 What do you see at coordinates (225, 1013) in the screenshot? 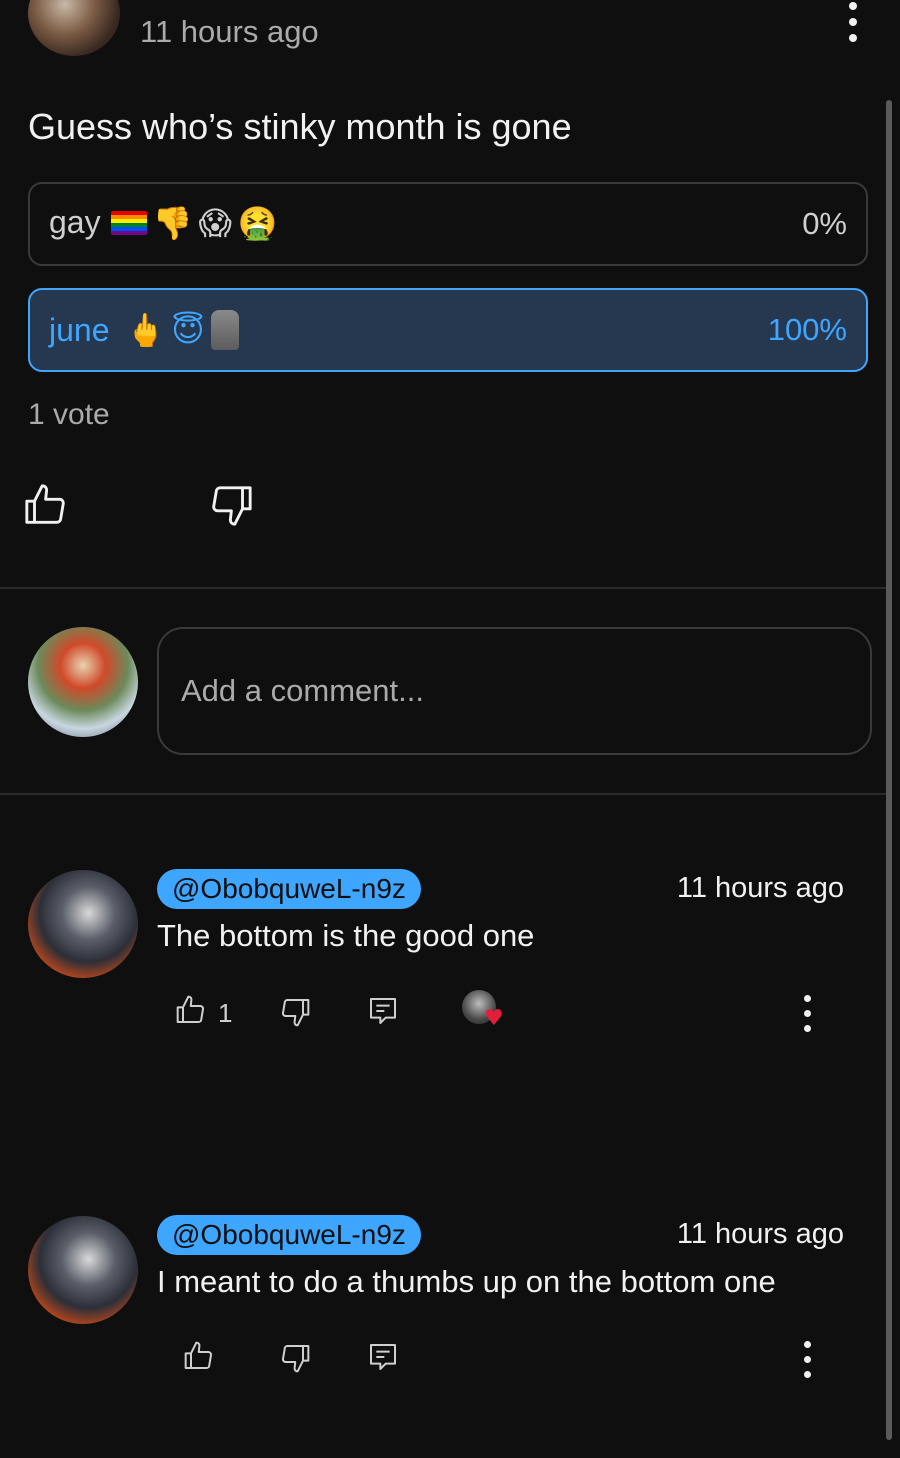
I see `comment-like-count: 1` at bounding box center [225, 1013].